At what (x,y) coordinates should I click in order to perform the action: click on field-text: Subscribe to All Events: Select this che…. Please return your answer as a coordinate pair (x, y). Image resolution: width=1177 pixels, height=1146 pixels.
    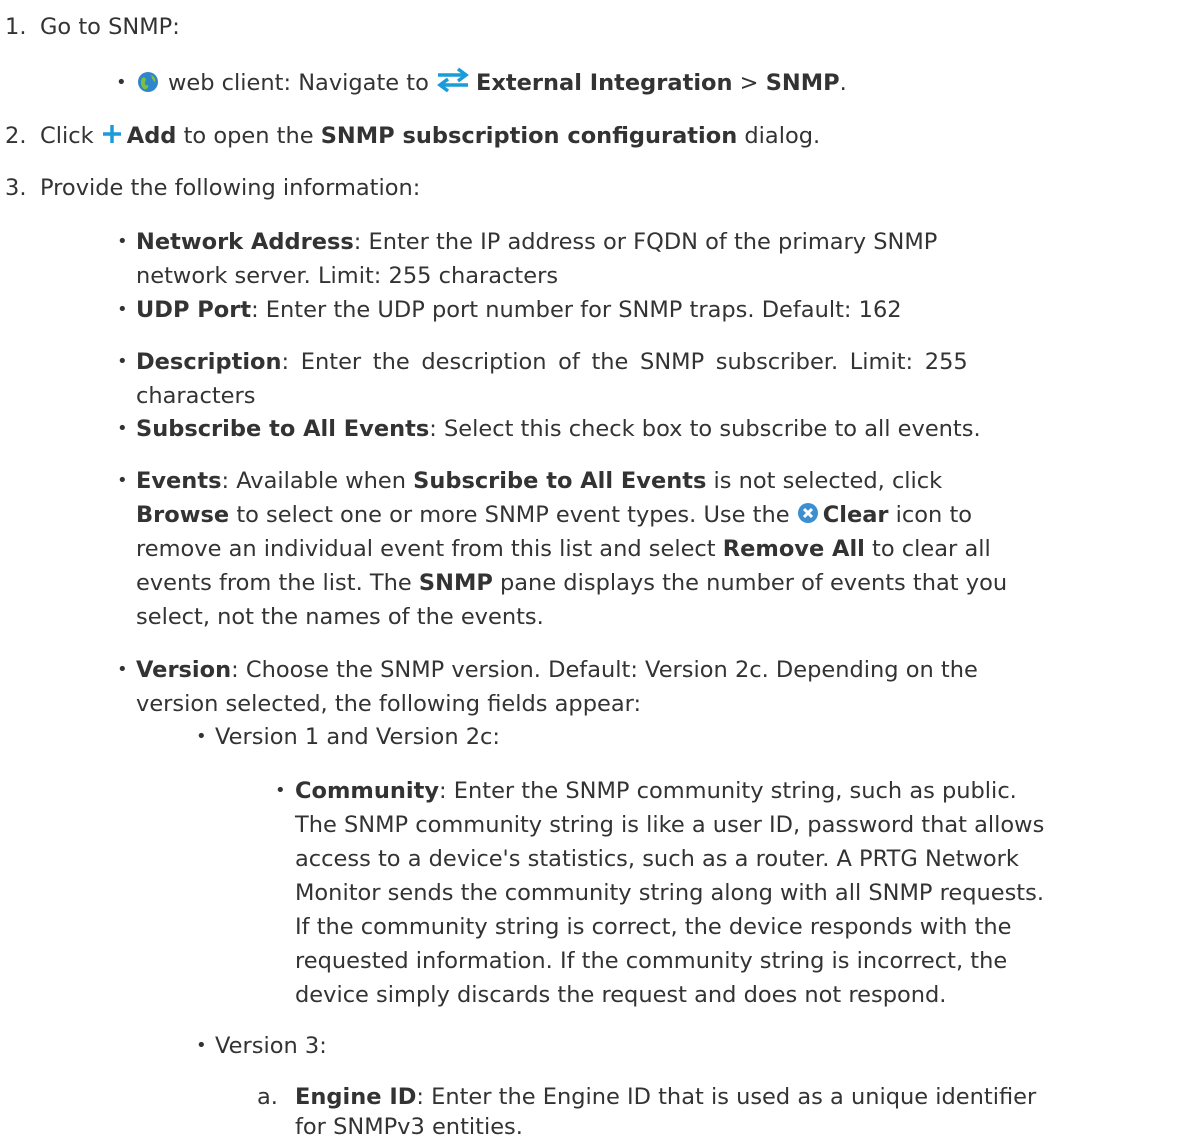
    Looking at the image, I should click on (558, 429).